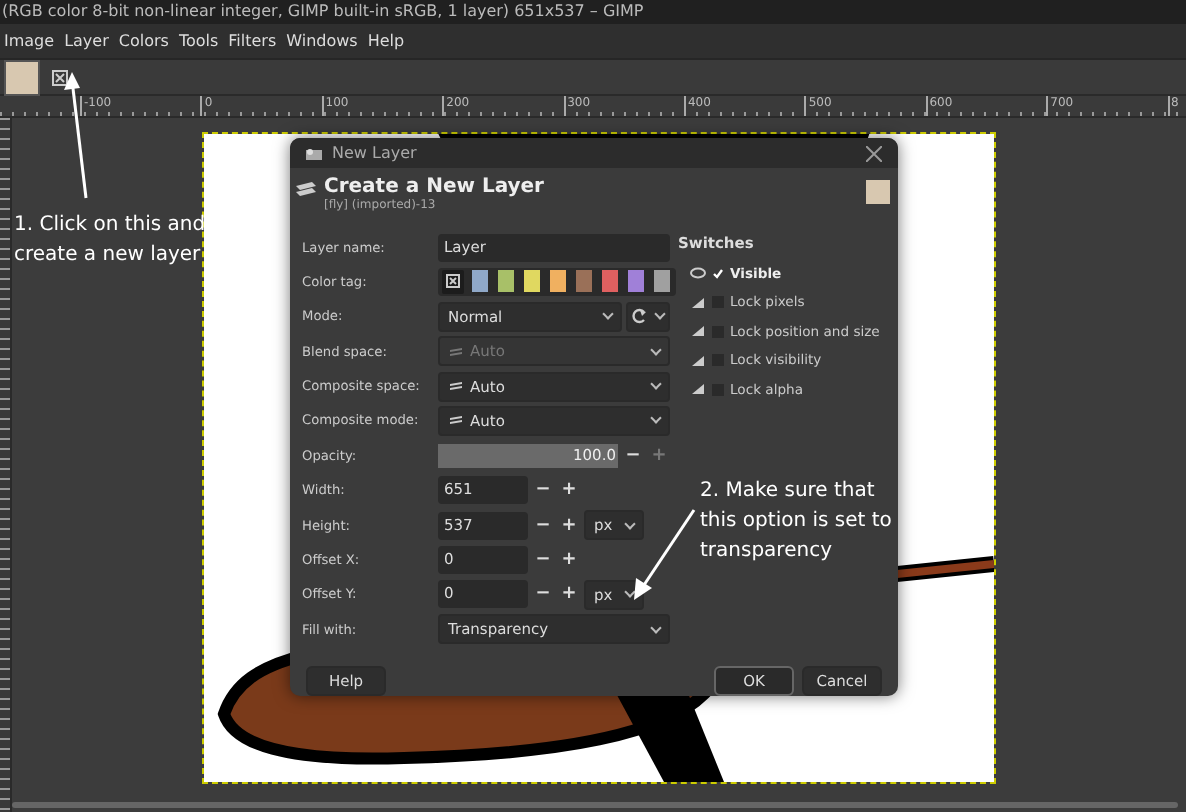 The image size is (1186, 812). I want to click on menu-item: Colors, so click(146, 41).